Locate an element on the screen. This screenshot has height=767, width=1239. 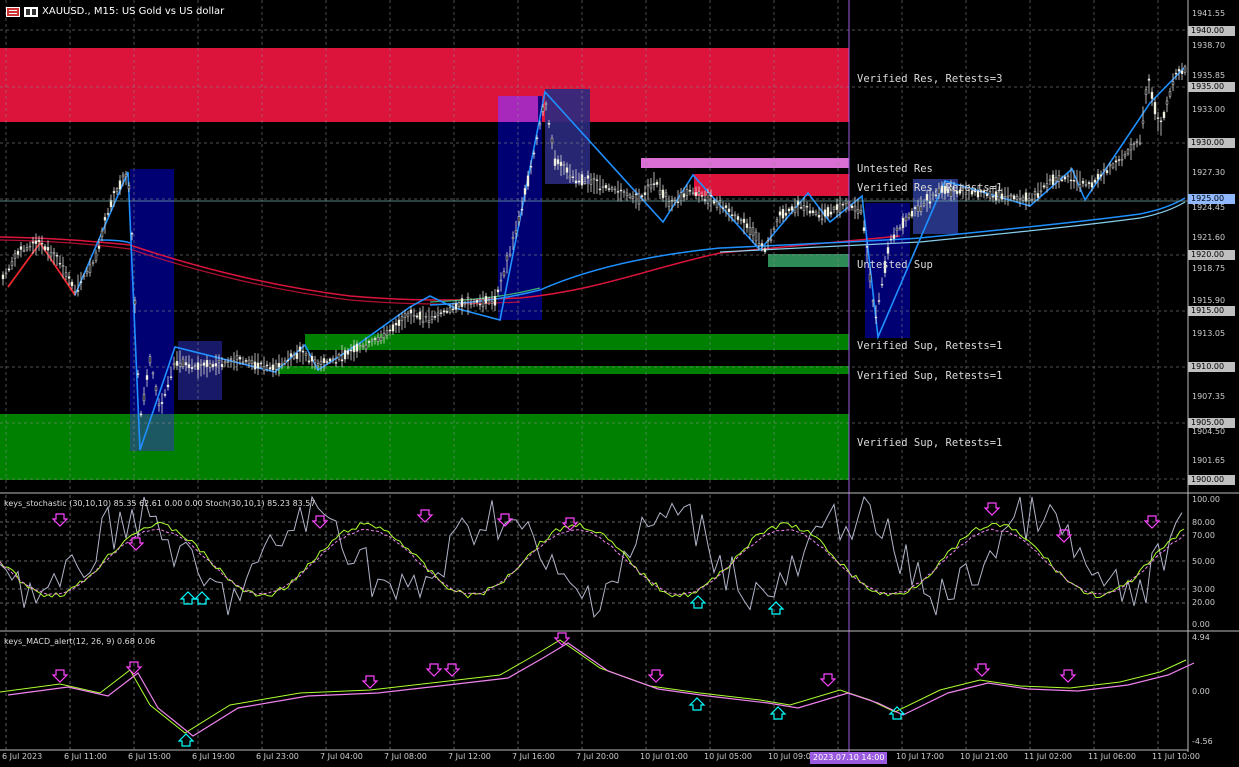
session-box-green is located at coordinates (152, 432).